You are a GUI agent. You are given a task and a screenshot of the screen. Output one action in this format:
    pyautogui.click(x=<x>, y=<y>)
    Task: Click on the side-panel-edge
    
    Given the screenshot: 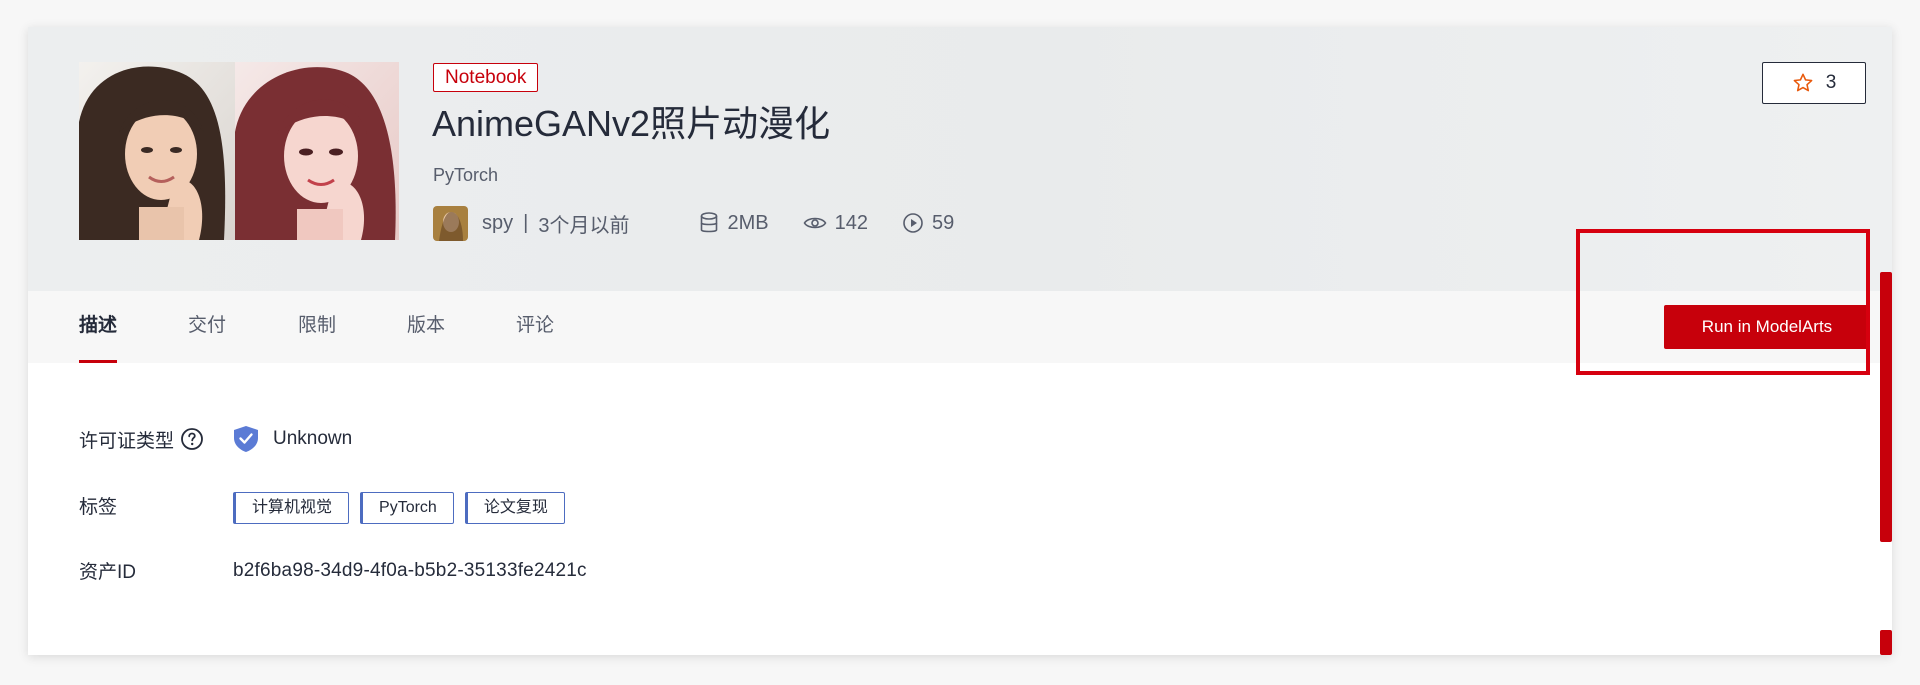 What is the action you would take?
    pyautogui.click(x=1886, y=407)
    